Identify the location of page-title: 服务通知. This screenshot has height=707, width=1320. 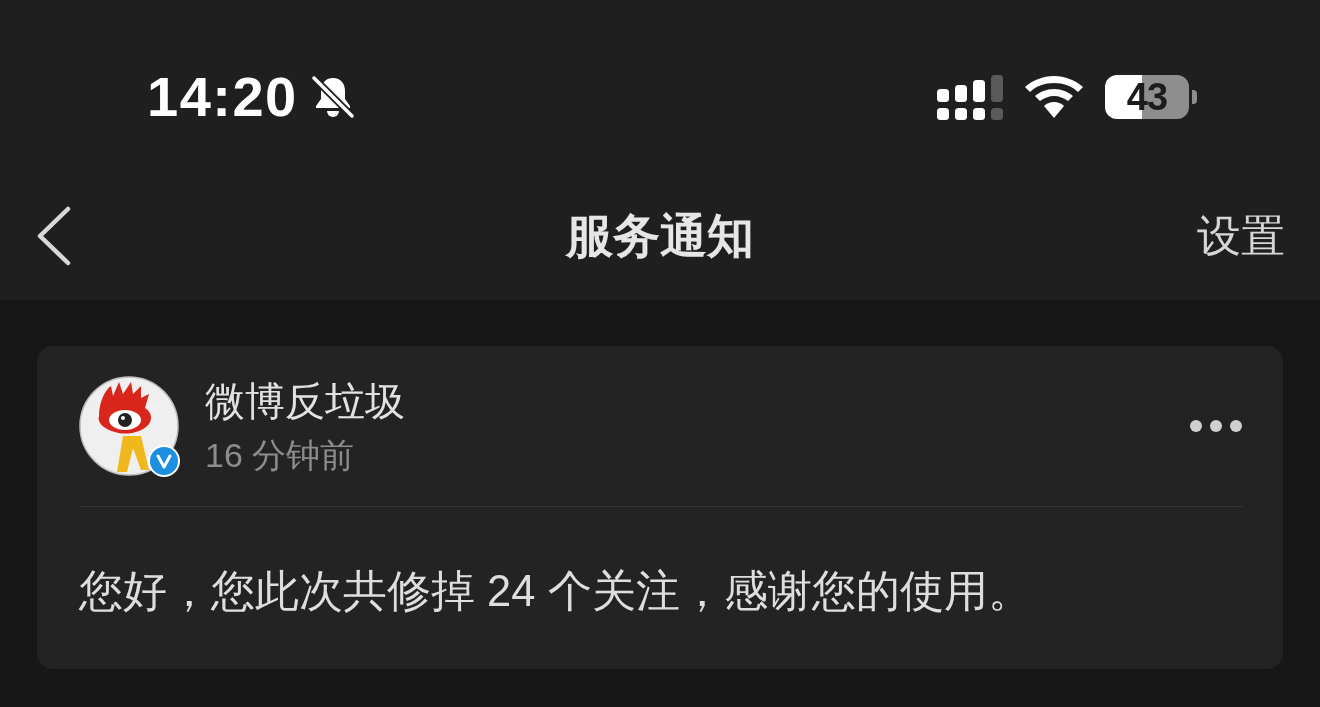
(660, 236).